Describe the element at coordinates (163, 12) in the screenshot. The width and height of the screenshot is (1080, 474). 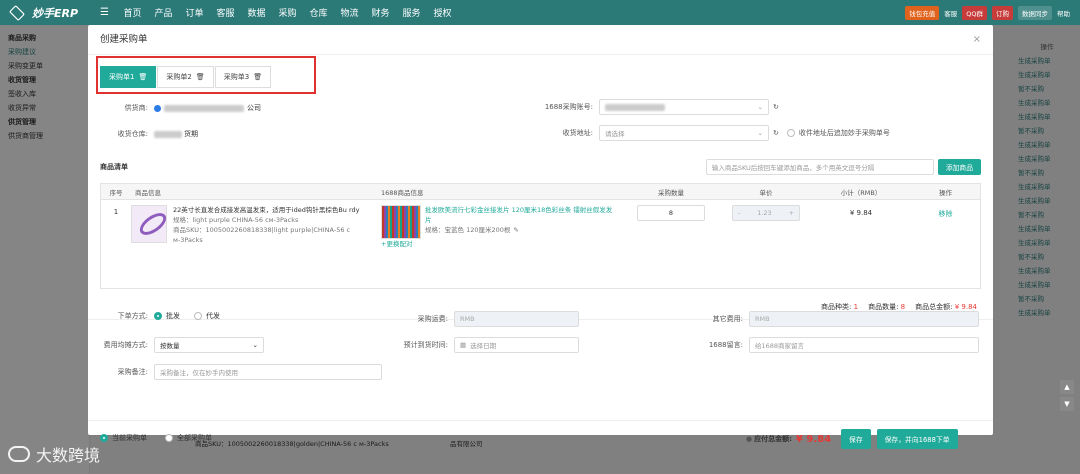
I see `nav-products: 产品` at that location.